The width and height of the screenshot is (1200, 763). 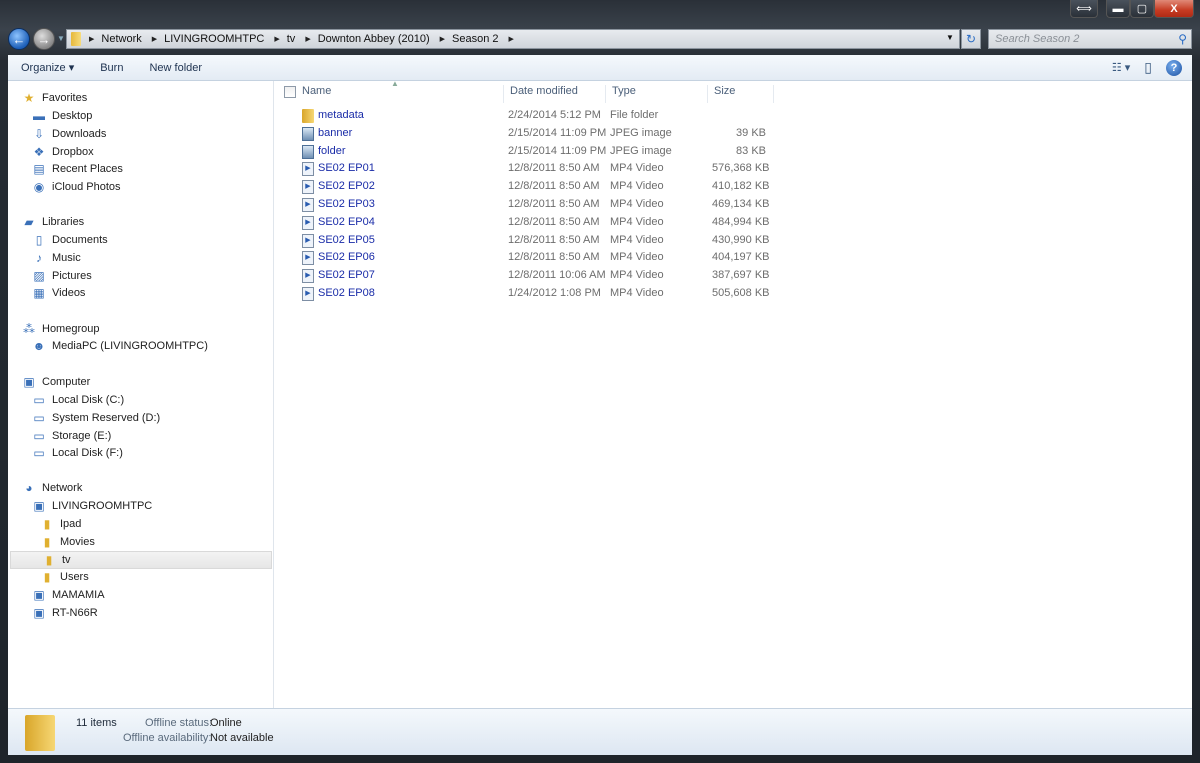 What do you see at coordinates (39, 116) in the screenshot?
I see `desktop-icon: ▬` at bounding box center [39, 116].